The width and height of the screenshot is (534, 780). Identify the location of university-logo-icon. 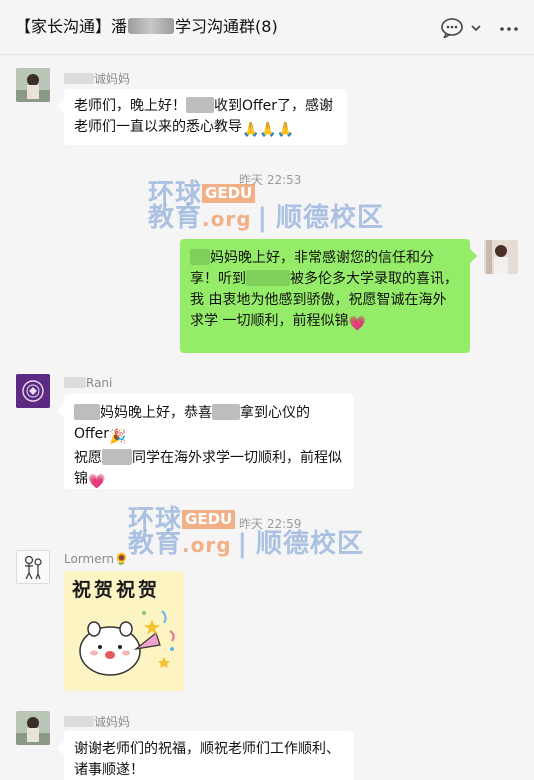
(33, 391).